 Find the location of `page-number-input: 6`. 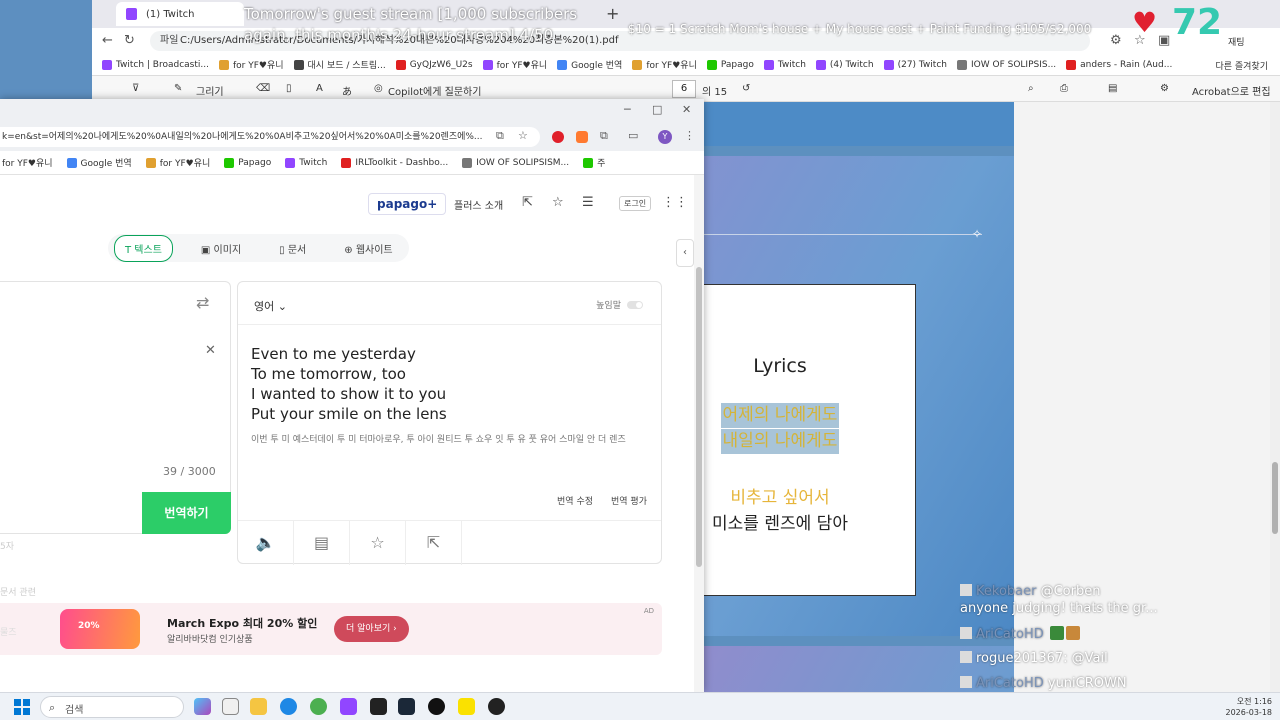

page-number-input: 6 is located at coordinates (684, 89).